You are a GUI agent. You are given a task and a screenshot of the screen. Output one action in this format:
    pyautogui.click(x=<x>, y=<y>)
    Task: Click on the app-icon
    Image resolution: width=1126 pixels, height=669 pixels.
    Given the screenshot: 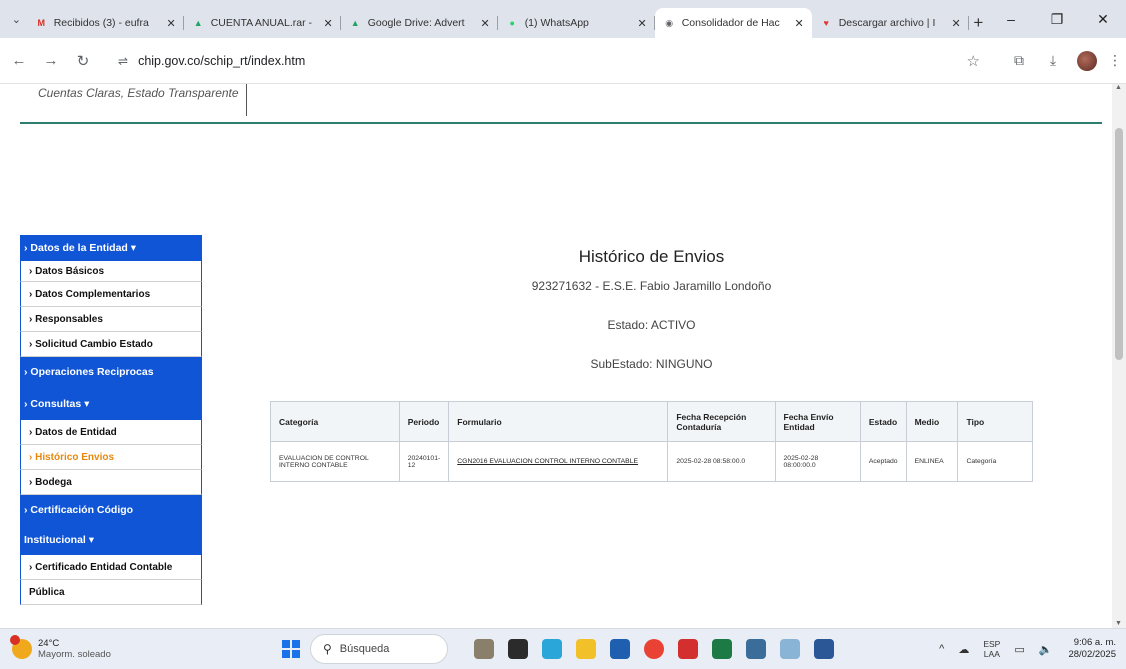 What is the action you would take?
    pyautogui.click(x=790, y=649)
    